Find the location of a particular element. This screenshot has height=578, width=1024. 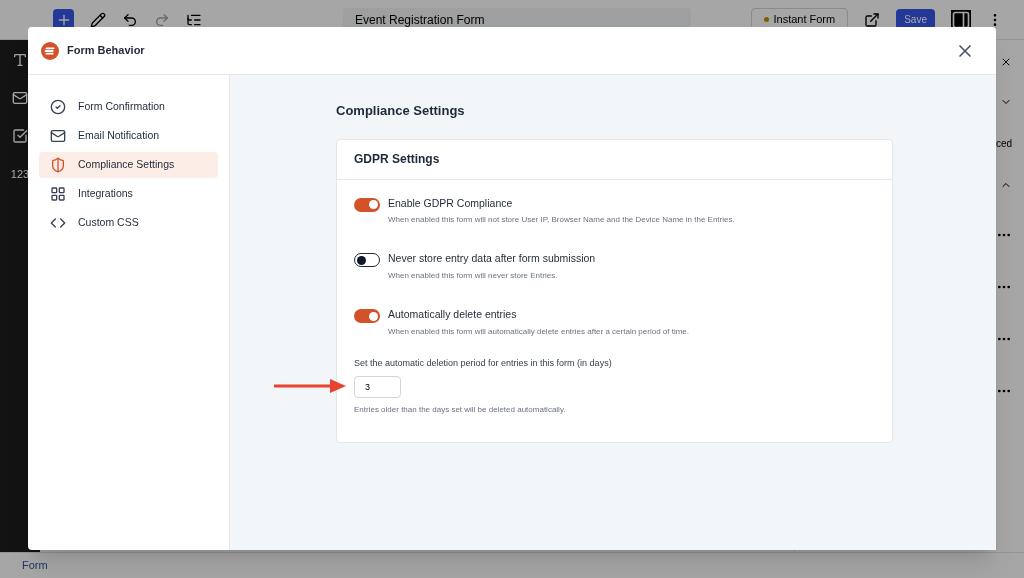

toggle-label: Automatically delete entries is located at coordinates (453, 314).